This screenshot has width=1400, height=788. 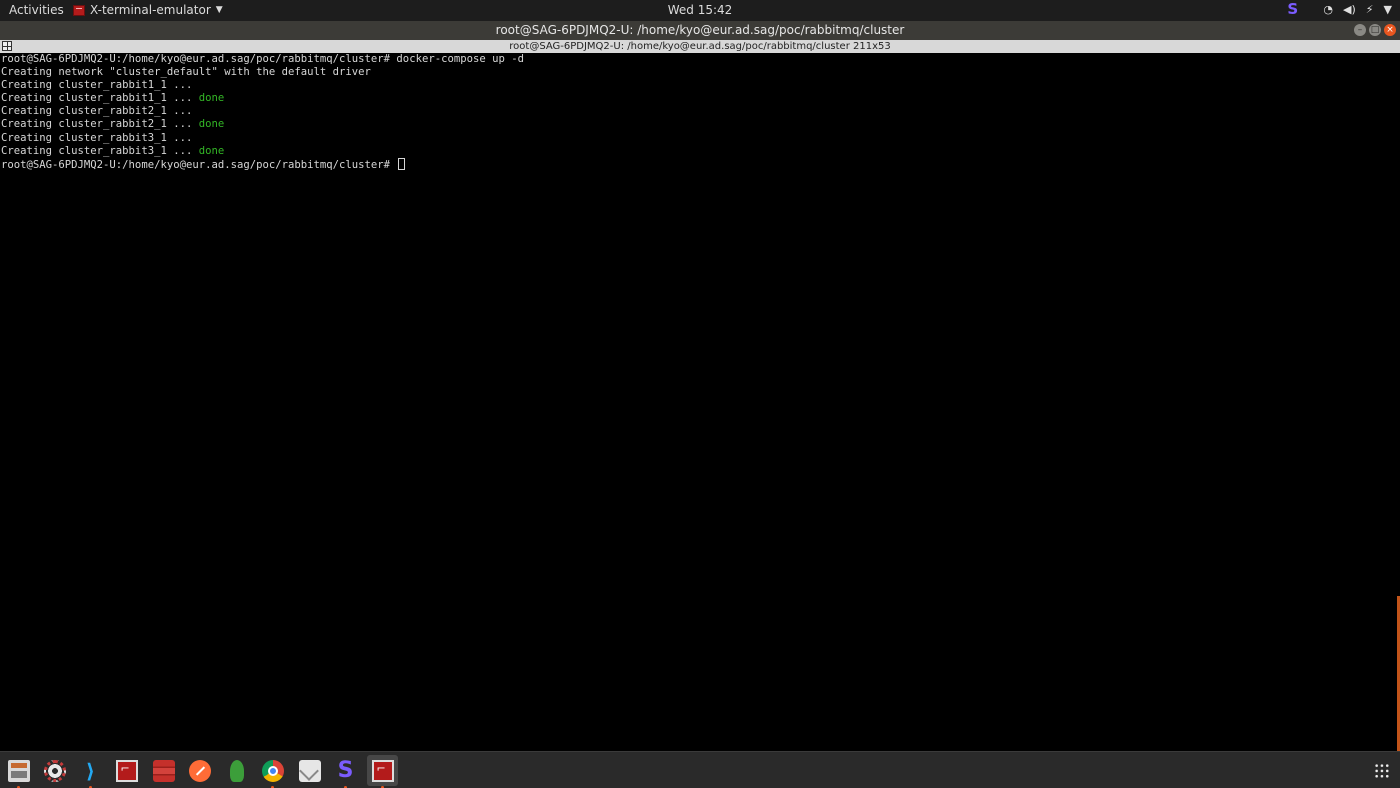 What do you see at coordinates (1388, 9) in the screenshot?
I see `system-menu-icon: ▼` at bounding box center [1388, 9].